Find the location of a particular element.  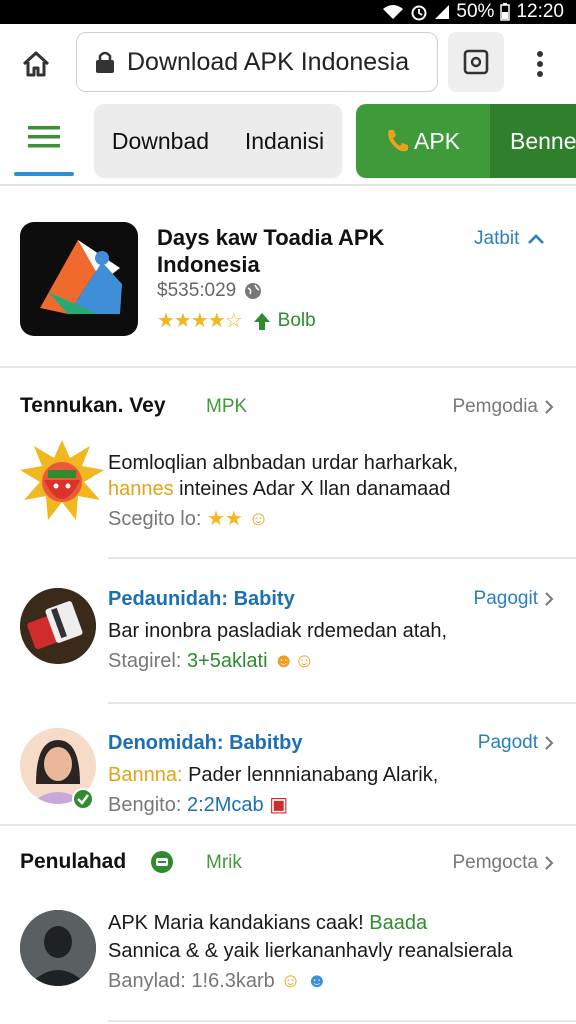

tab-switcher-icon is located at coordinates (476, 62).